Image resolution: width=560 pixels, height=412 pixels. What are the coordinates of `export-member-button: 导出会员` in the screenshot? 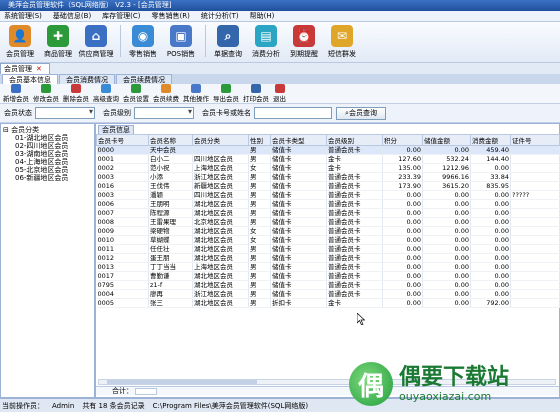 It's located at (226, 93).